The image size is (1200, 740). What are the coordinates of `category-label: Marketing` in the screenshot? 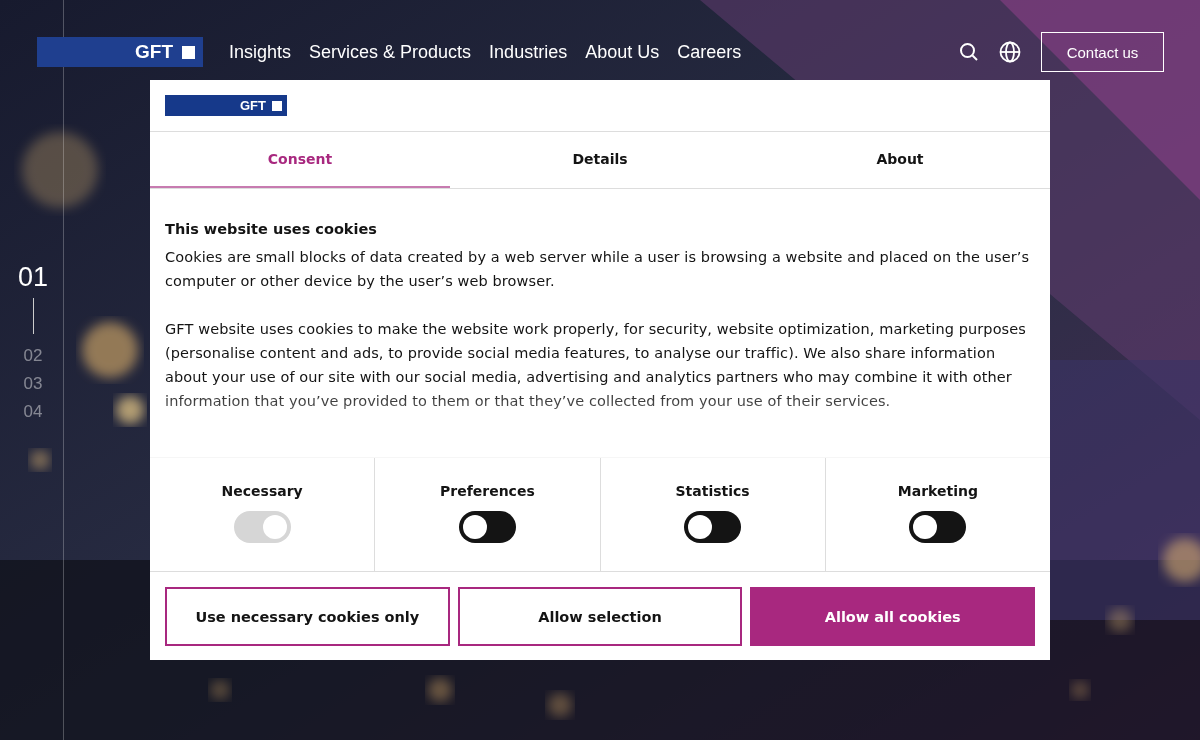 It's located at (937, 491).